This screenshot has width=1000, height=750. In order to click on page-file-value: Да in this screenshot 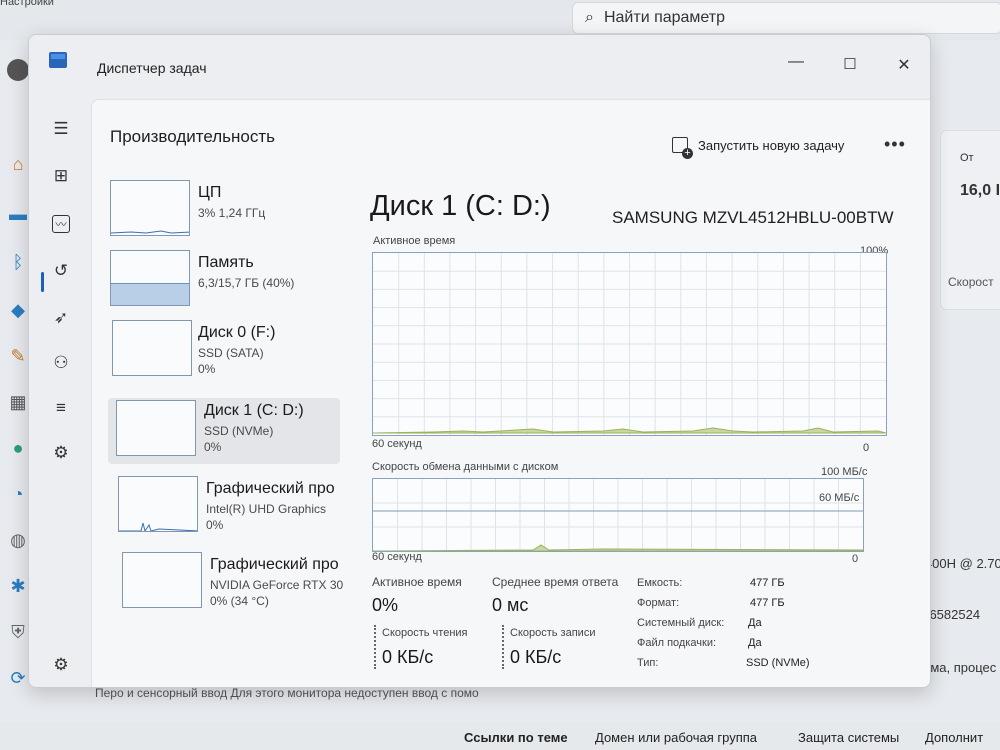, I will do `click(755, 643)`.